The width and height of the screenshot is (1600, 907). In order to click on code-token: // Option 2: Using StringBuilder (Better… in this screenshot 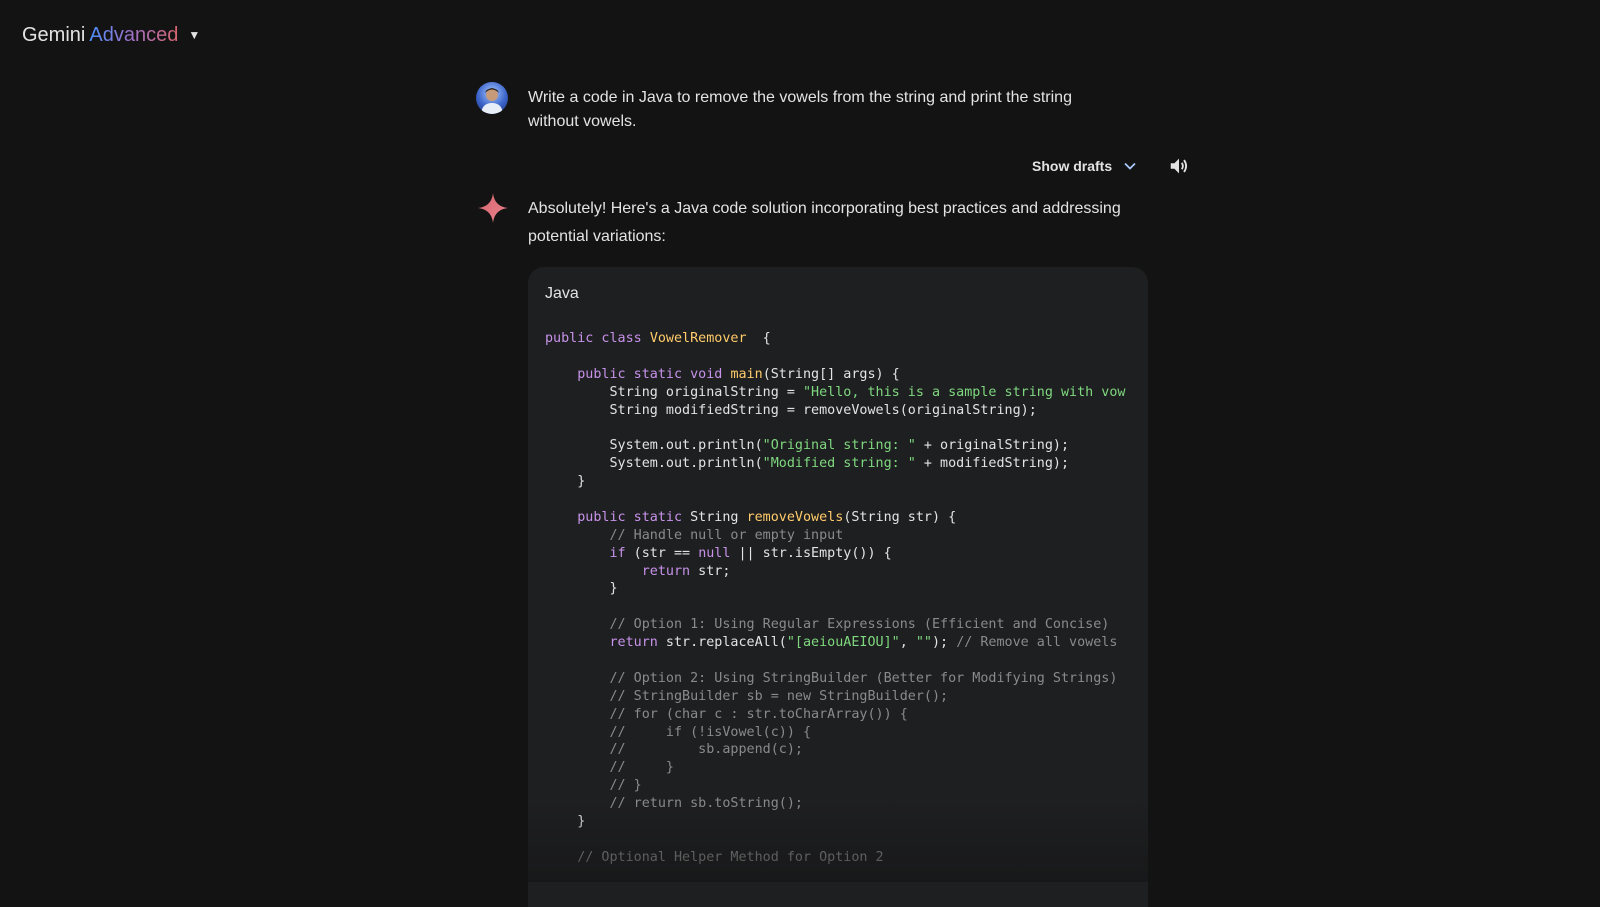, I will do `click(831, 678)`.